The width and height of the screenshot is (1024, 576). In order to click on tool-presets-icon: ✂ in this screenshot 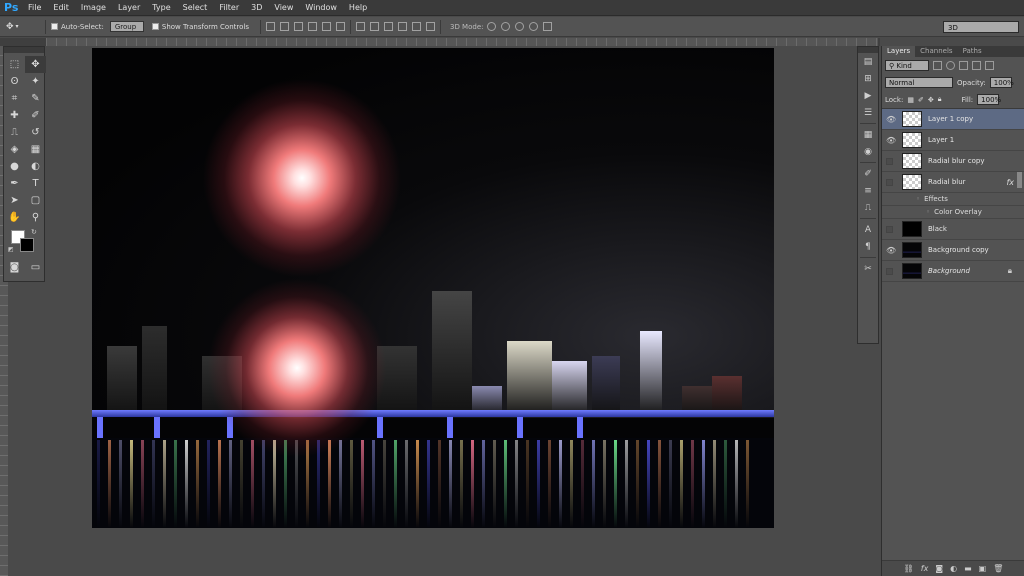, I will do `click(868, 268)`.